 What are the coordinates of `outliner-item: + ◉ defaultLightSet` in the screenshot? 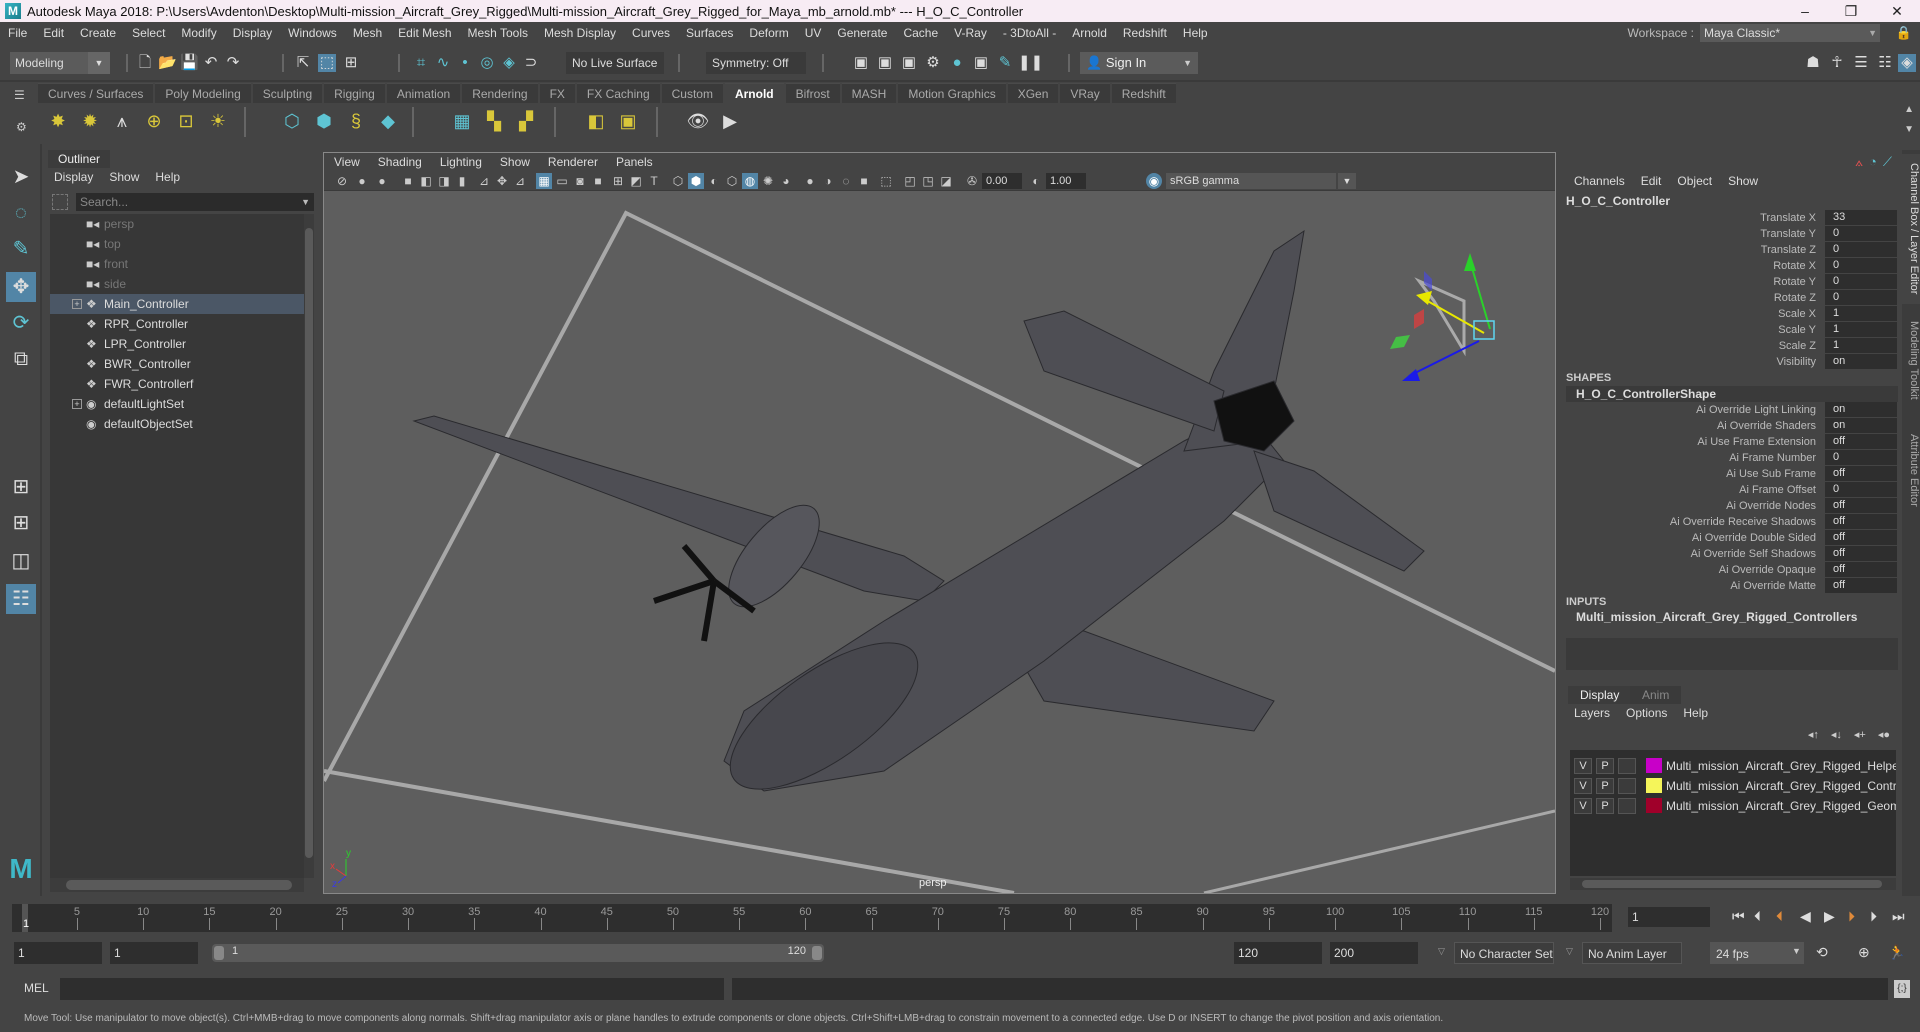 It's located at (177, 404).